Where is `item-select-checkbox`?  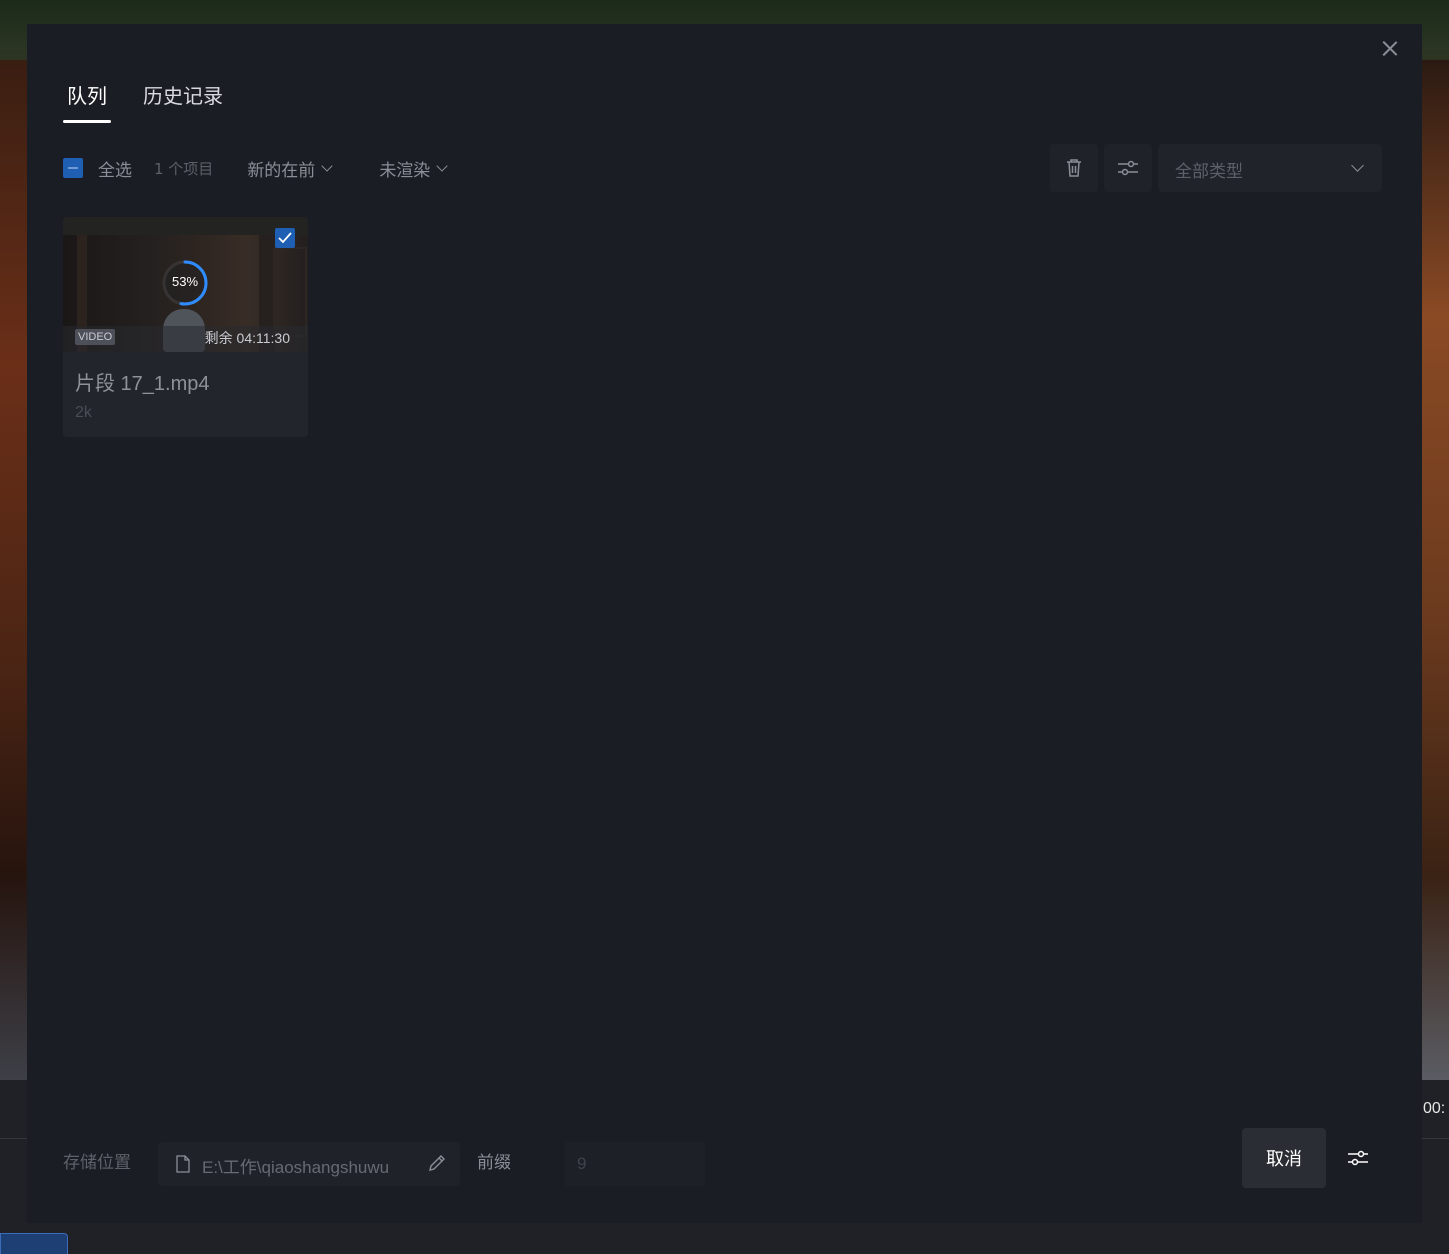 item-select-checkbox is located at coordinates (285, 238).